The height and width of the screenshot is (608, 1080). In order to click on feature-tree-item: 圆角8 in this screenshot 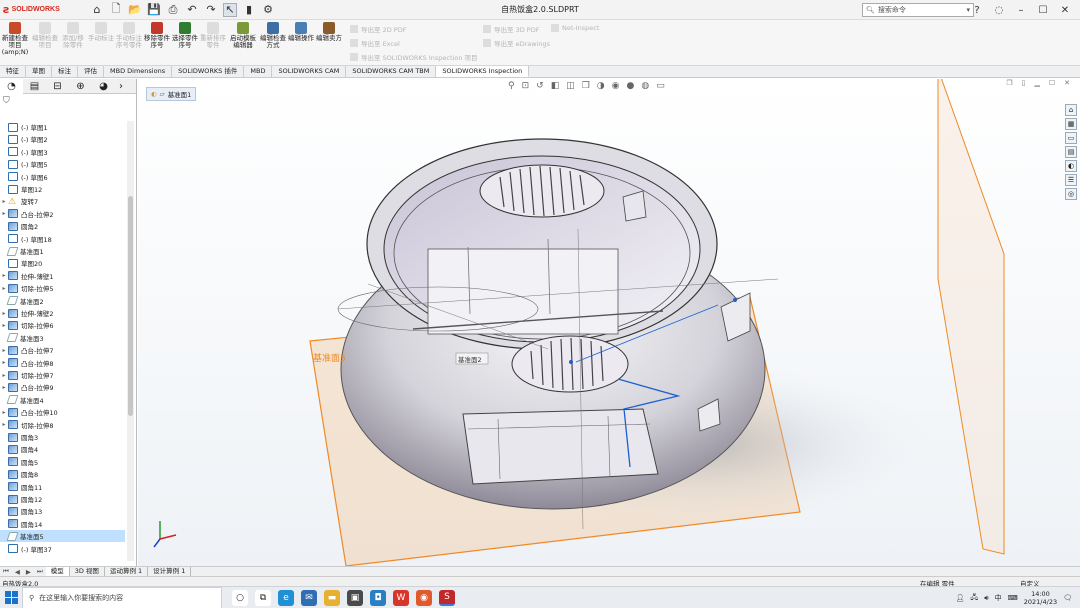, I will do `click(62, 474)`.